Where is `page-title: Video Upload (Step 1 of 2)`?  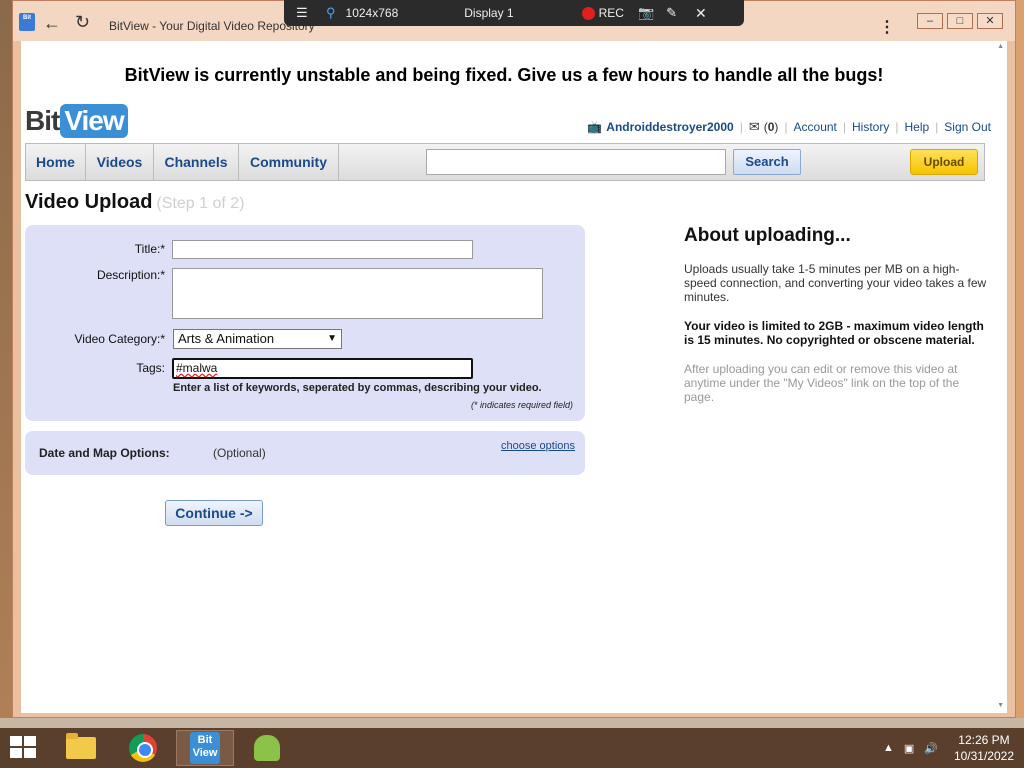 page-title: Video Upload (Step 1 of 2) is located at coordinates (134, 202).